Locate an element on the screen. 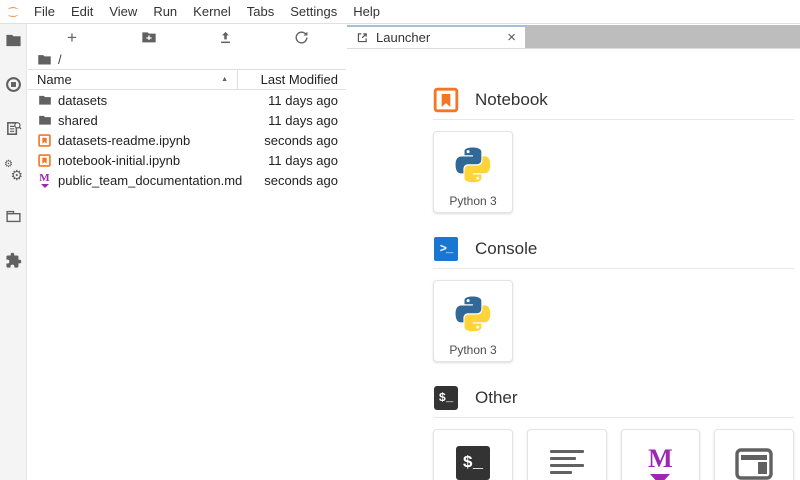 This screenshot has width=800, height=480. new-launcher-plus-icon: + is located at coordinates (72, 37).